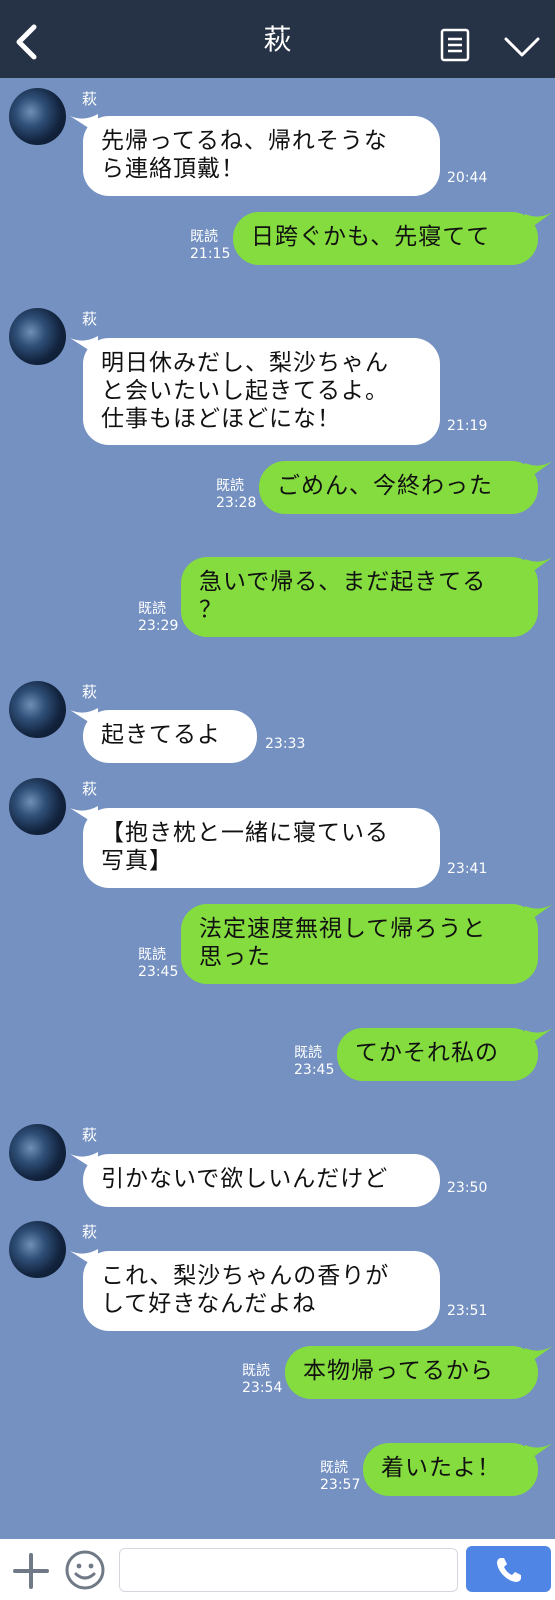 Image resolution: width=555 pixels, height=1600 pixels. I want to click on message-text-line: ごめん、今終わった, so click(385, 486).